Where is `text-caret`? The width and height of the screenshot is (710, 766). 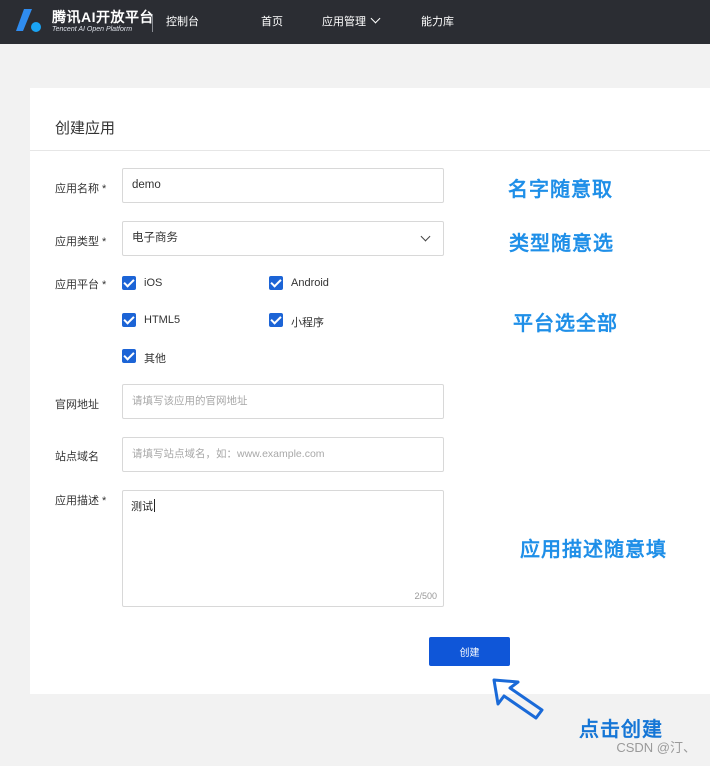
text-caret is located at coordinates (154, 505).